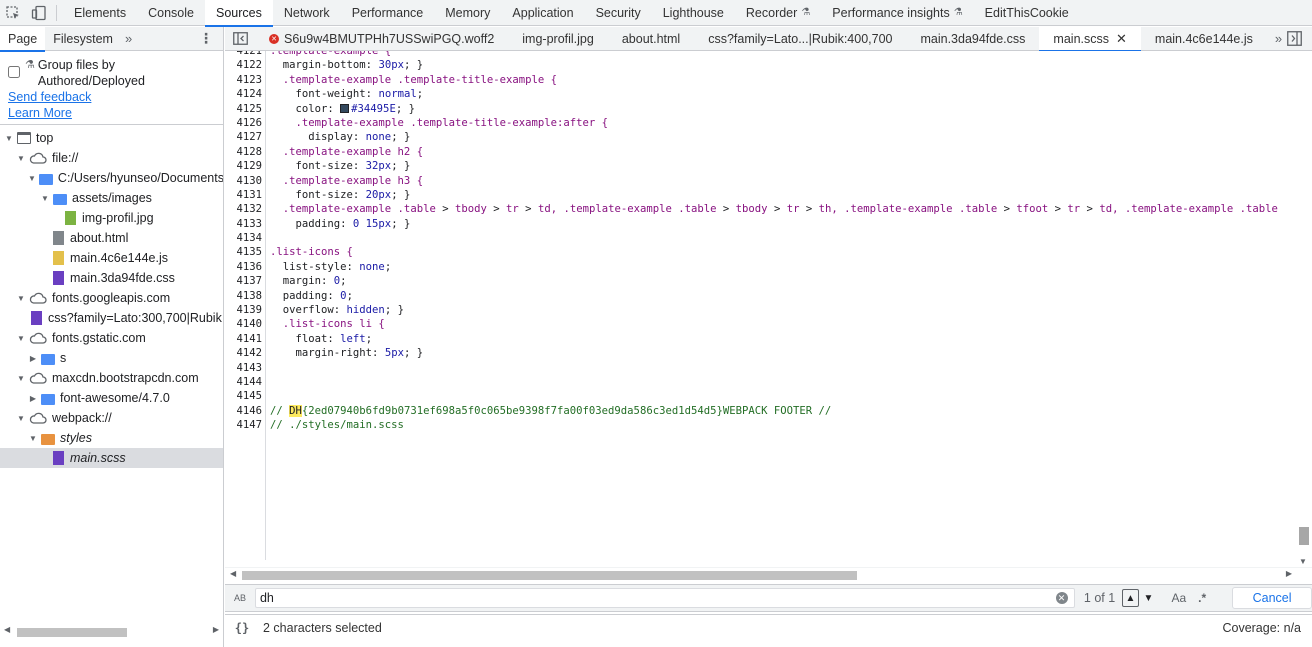 This screenshot has width=1312, height=647. Describe the element at coordinates (111, 298) in the screenshot. I see `tree-item: ▼ fonts.googleapis.com` at that location.